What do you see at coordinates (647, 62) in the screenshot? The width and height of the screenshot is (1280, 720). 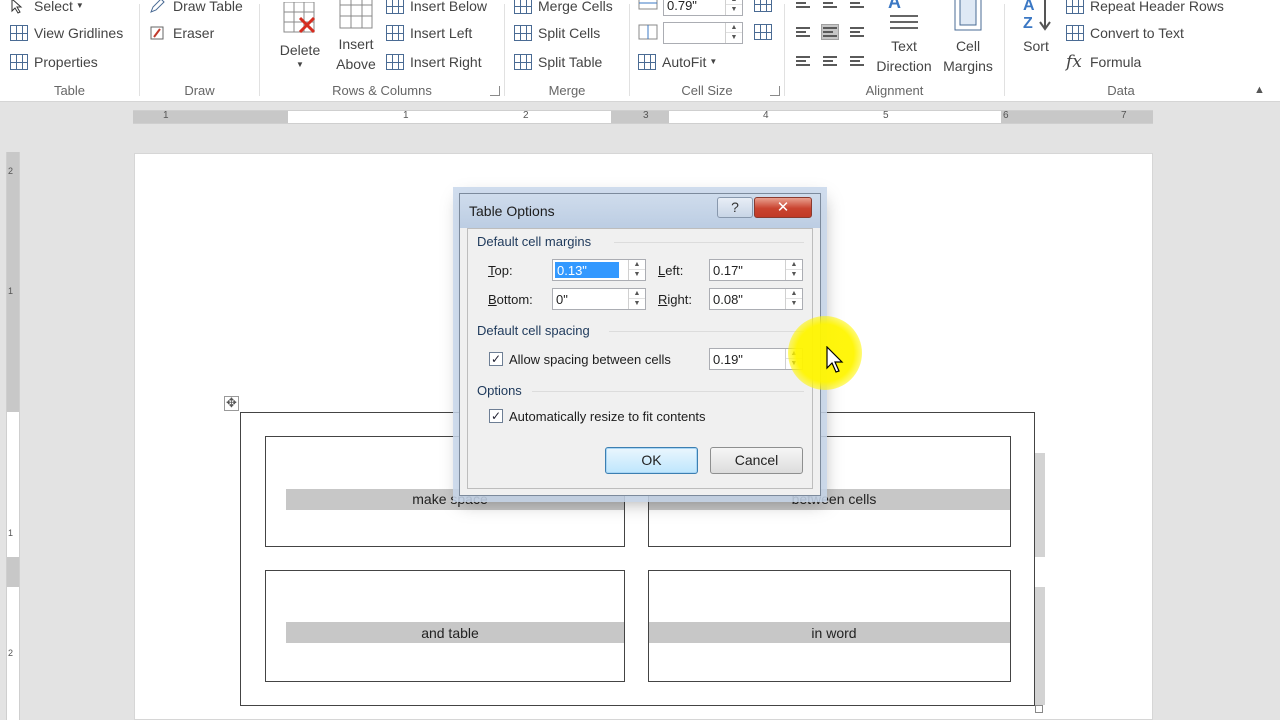 I see `autofit-icon` at bounding box center [647, 62].